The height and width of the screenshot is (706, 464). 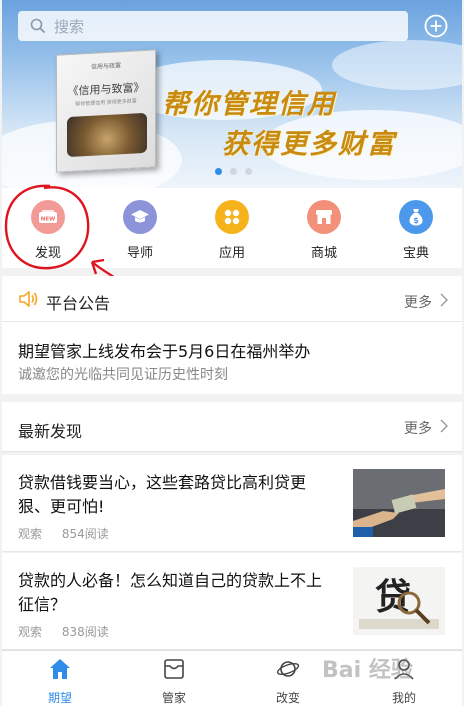 What do you see at coordinates (174, 681) in the screenshot?
I see `tab-manager: 管家` at bounding box center [174, 681].